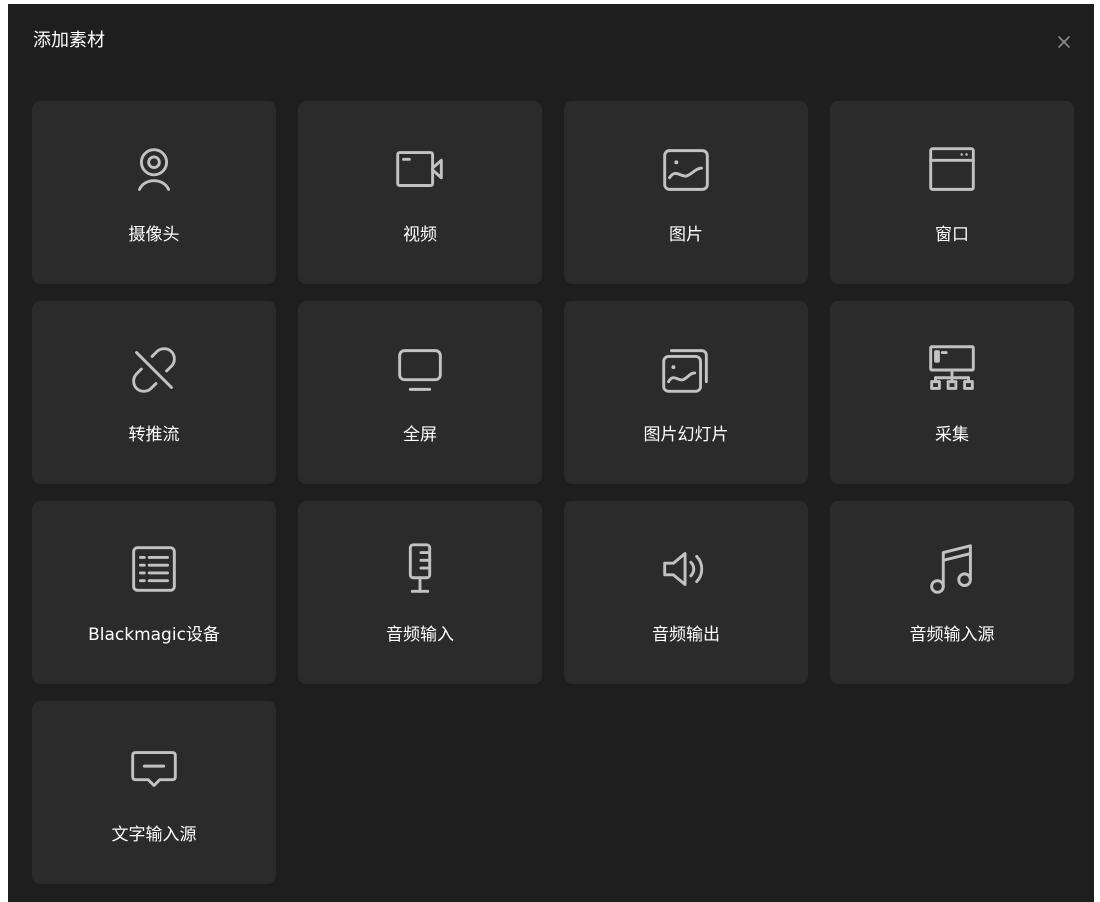 The width and height of the screenshot is (1100, 902). What do you see at coordinates (952, 370) in the screenshot?
I see `capture-device-icon` at bounding box center [952, 370].